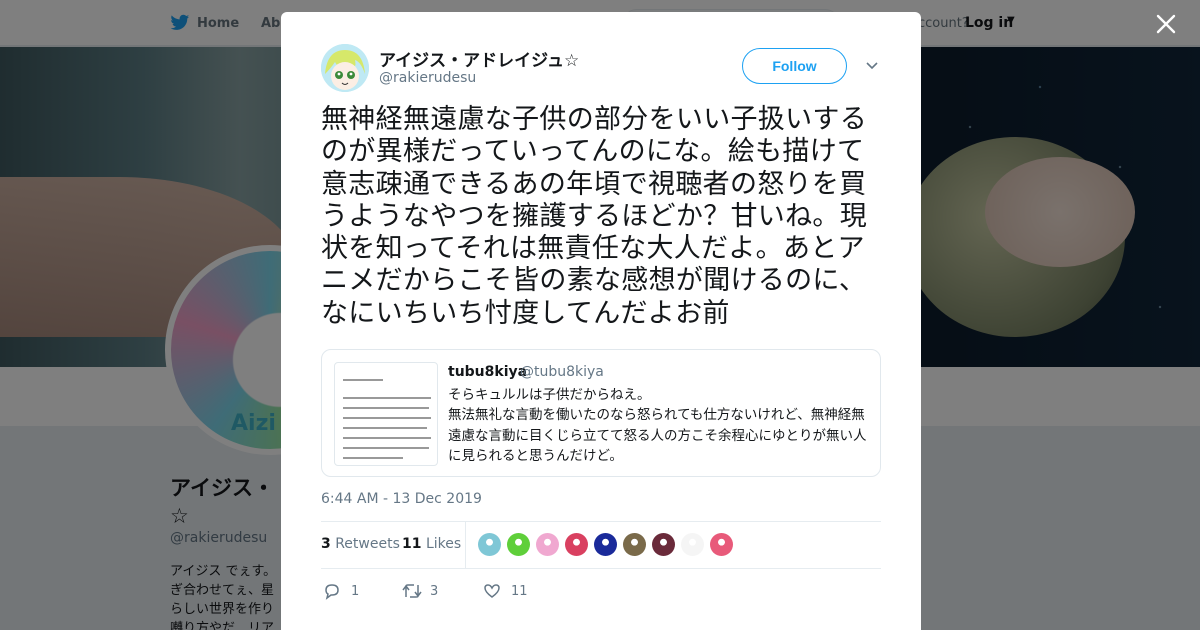  I want to click on author-name: アイジス・アドレイジュ☆, so click(479, 58).